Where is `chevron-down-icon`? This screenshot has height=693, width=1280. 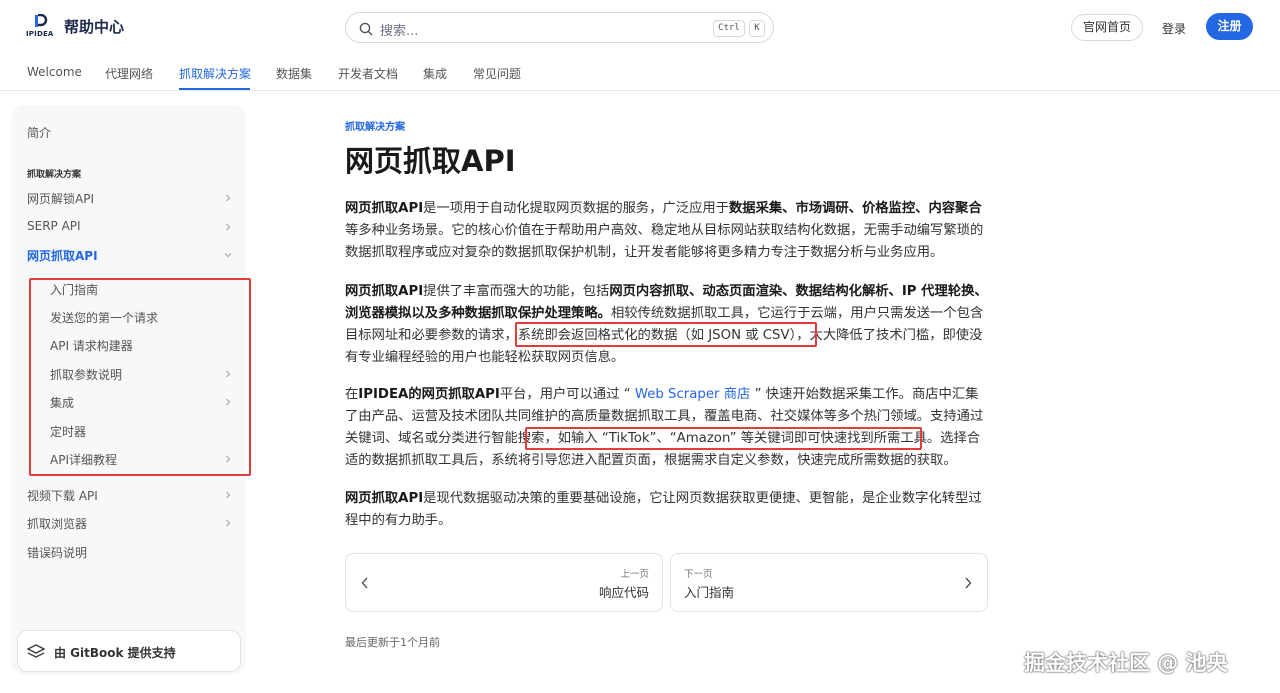
chevron-down-icon is located at coordinates (228, 255).